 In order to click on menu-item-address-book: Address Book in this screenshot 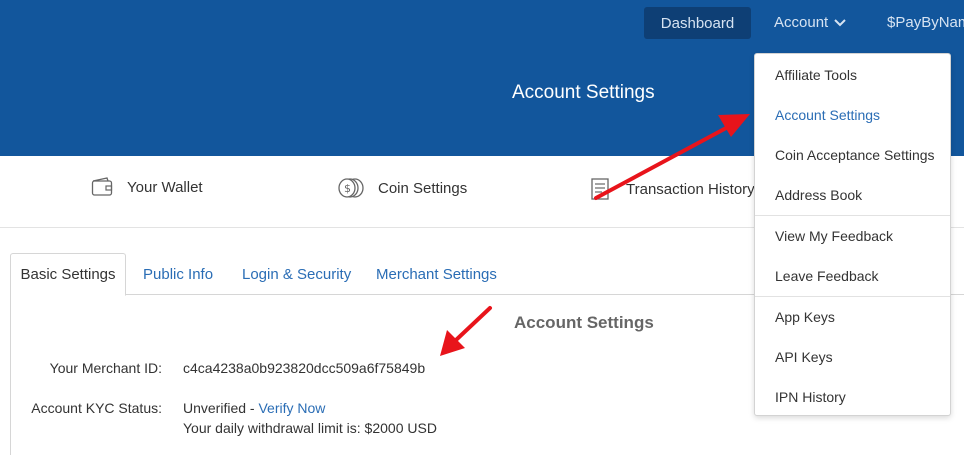, I will do `click(818, 195)`.